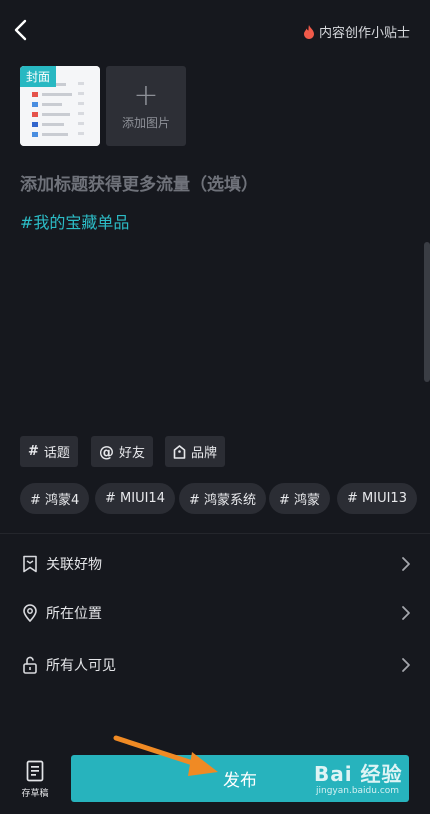 The width and height of the screenshot is (430, 814). What do you see at coordinates (358, 791) in the screenshot?
I see `watermark-sub: jingyan.baidu.com` at bounding box center [358, 791].